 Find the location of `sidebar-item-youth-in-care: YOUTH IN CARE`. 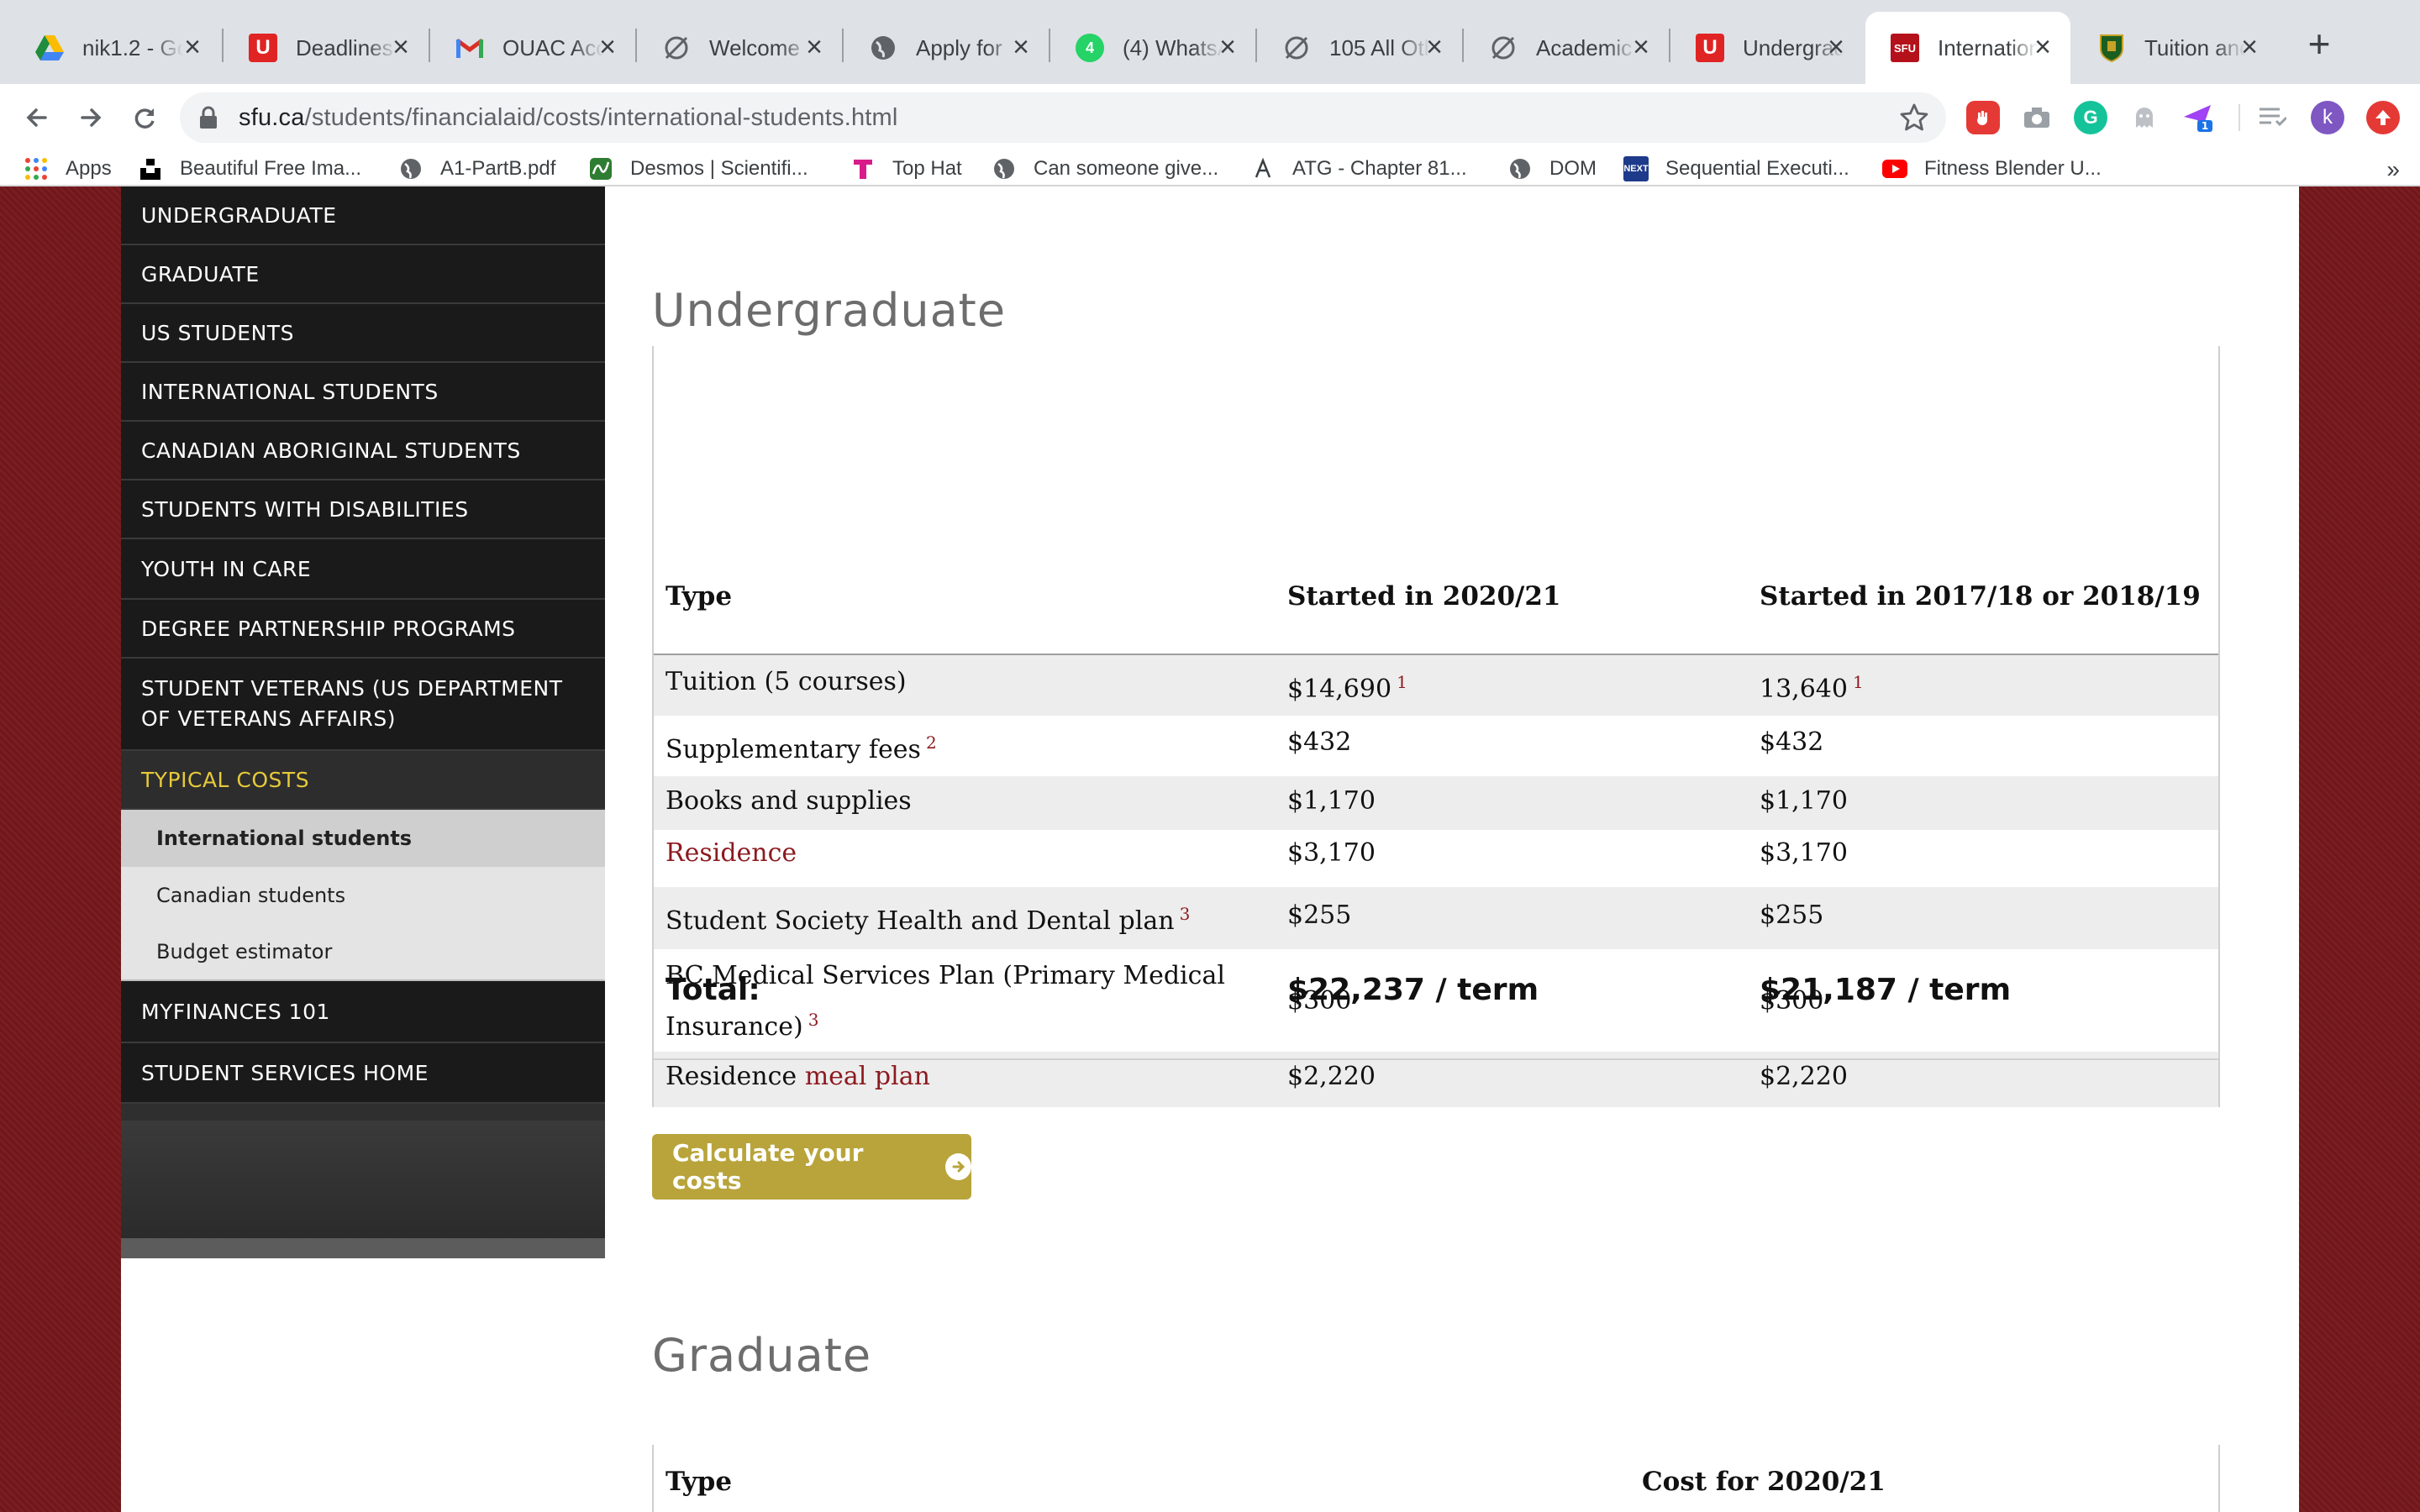

sidebar-item-youth-in-care: YOUTH IN CARE is located at coordinates (363, 569).